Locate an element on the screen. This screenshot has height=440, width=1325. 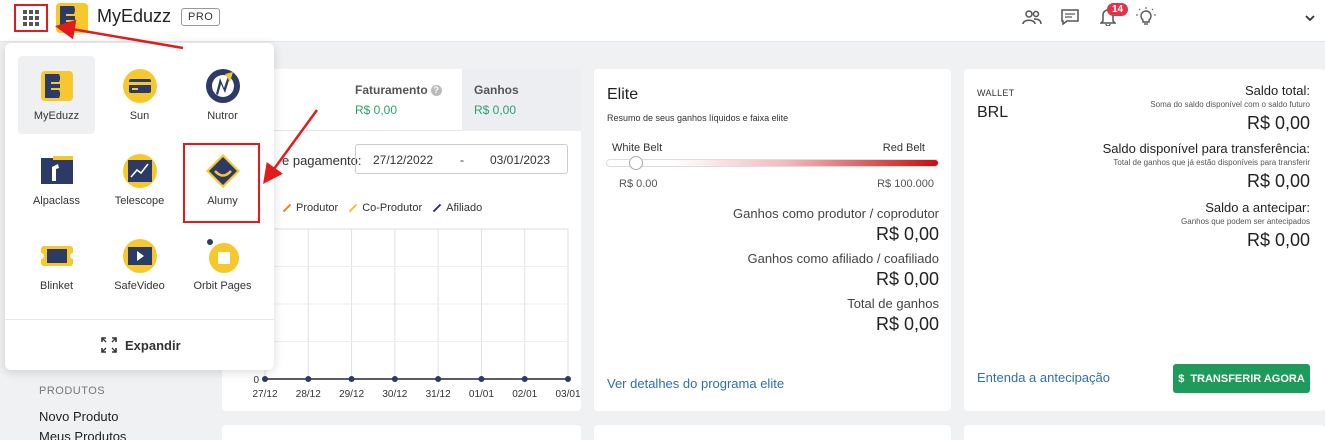
transfer-now-button: $ TRANSFERIR AGORA is located at coordinates (1241, 378).